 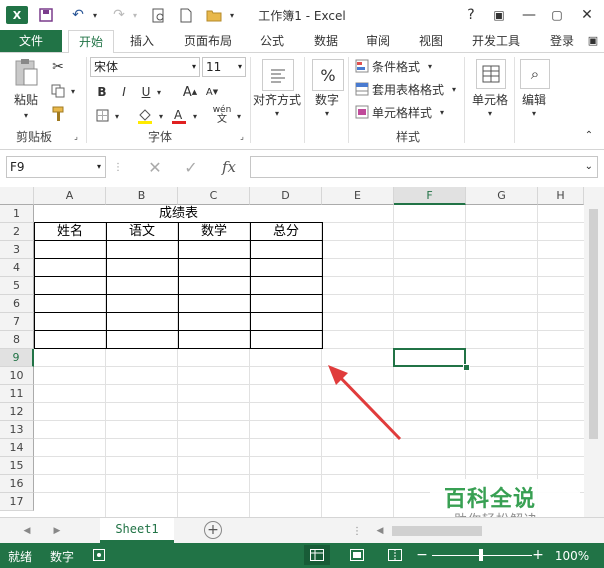 What do you see at coordinates (481, 555) in the screenshot?
I see `zoom-slider-thumb` at bounding box center [481, 555].